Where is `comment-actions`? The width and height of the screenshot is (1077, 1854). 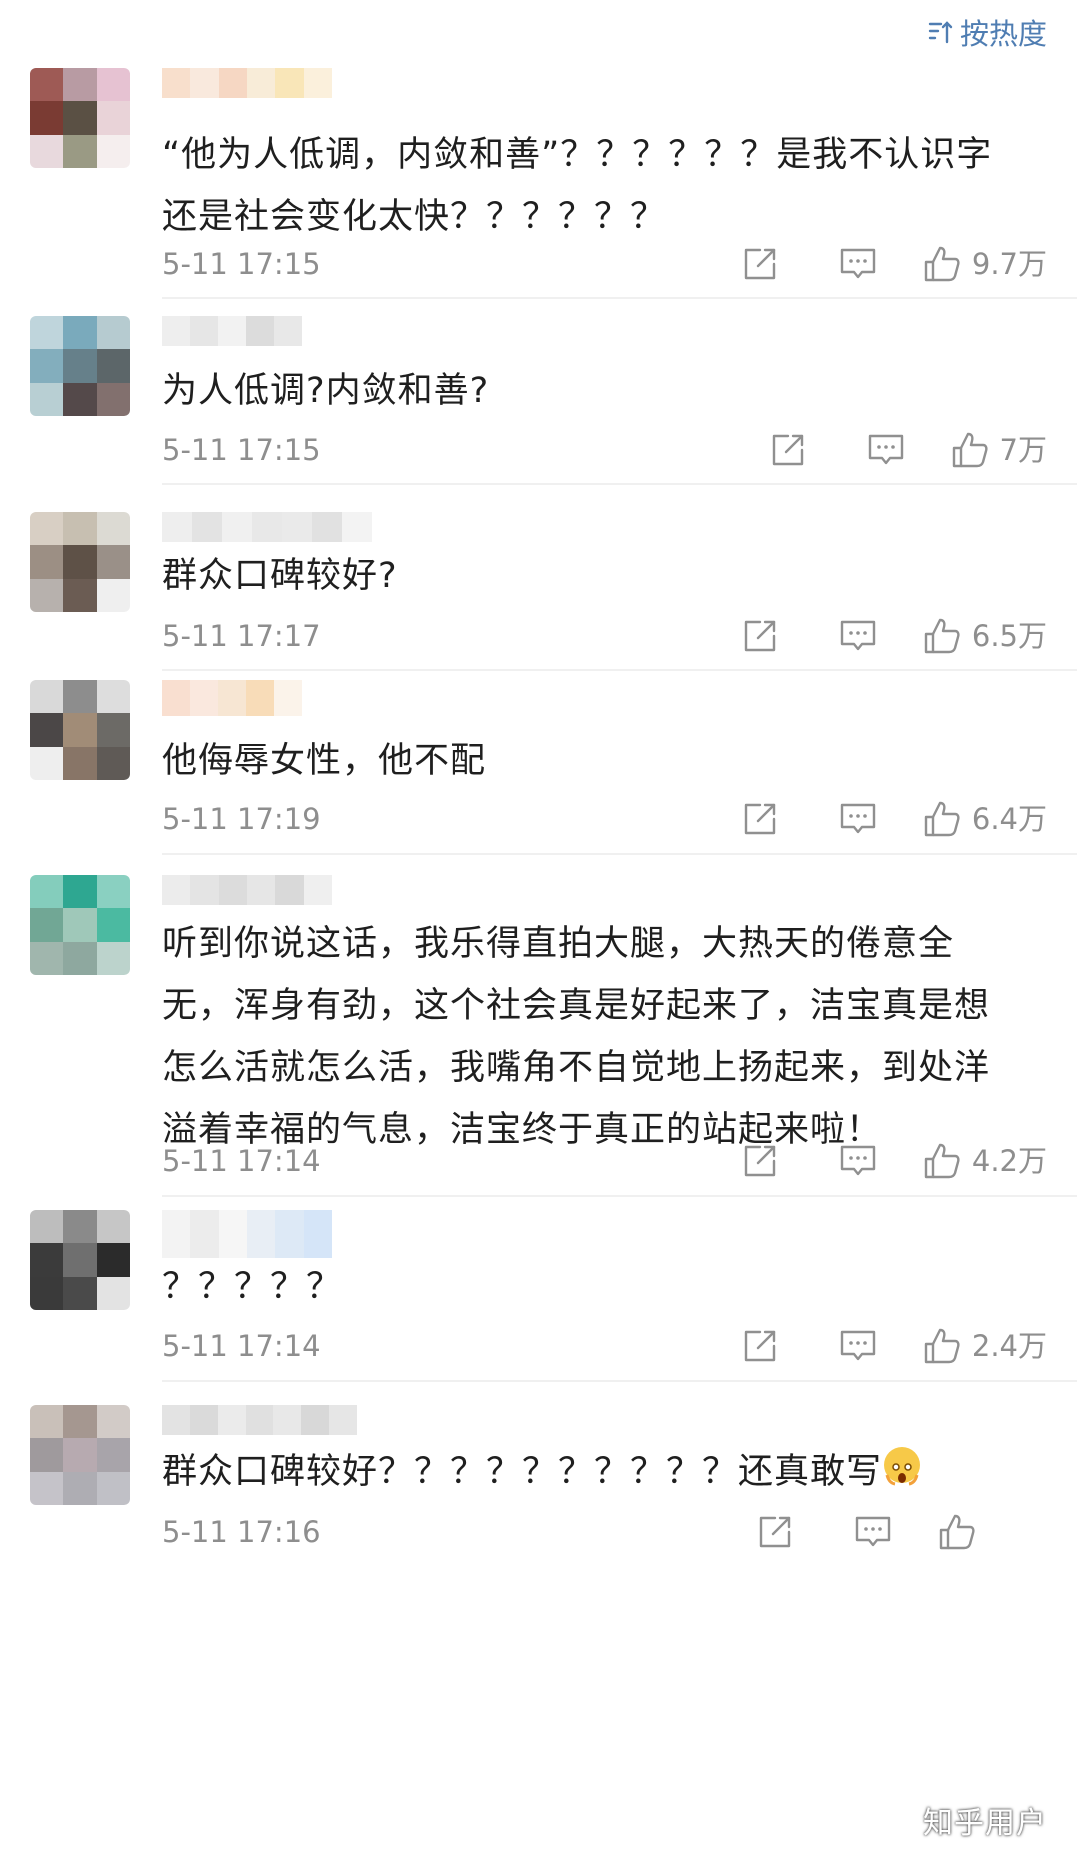
comment-actions is located at coordinates (901, 1532).